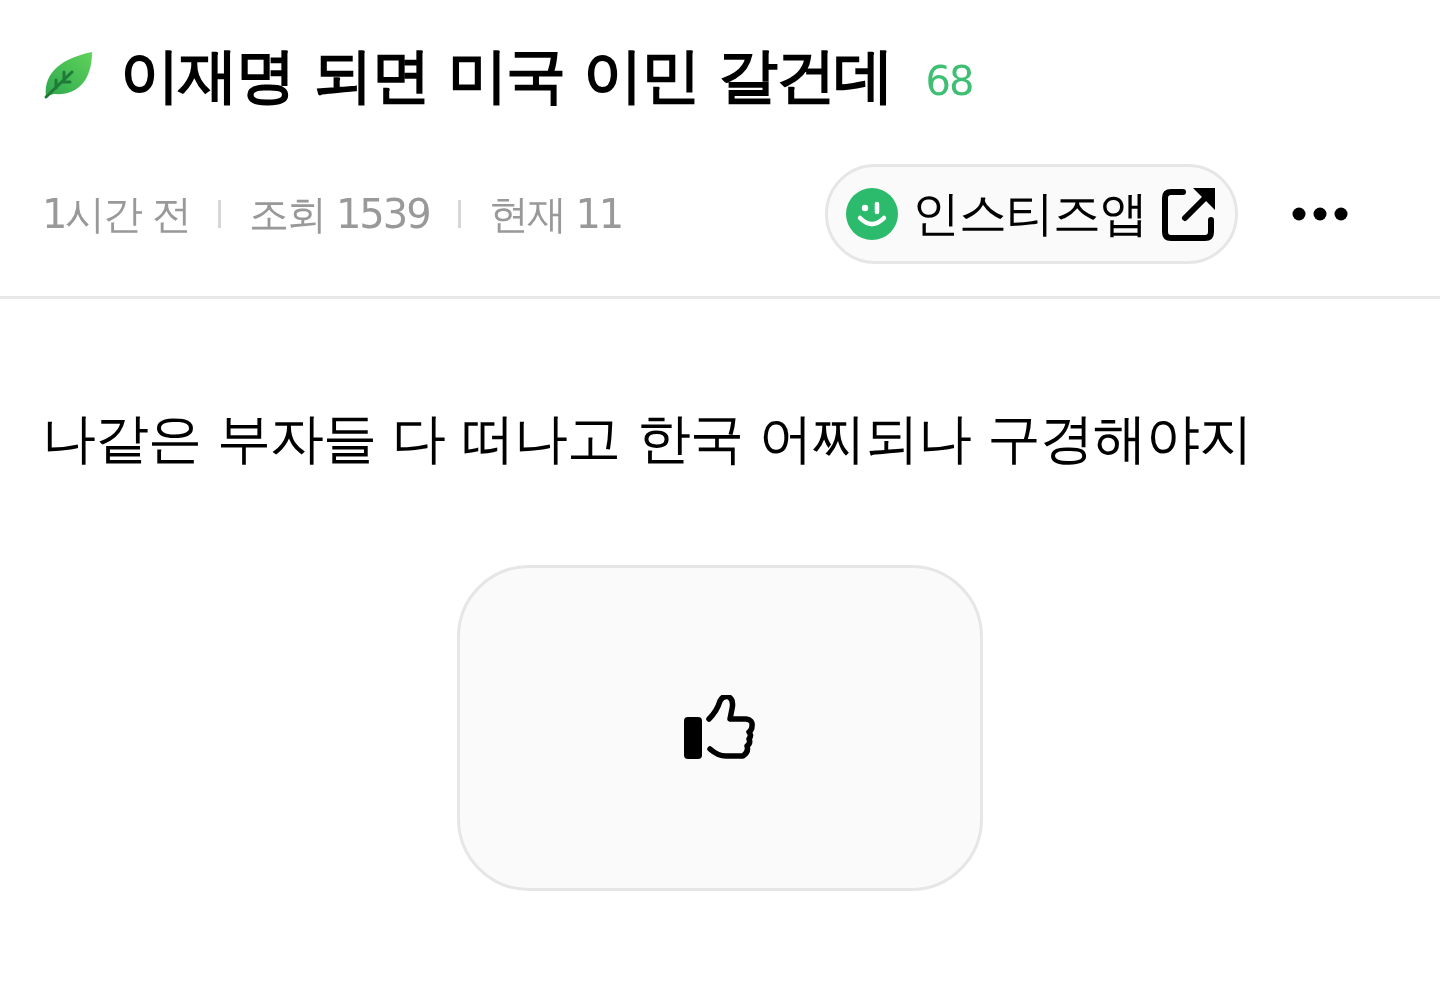  What do you see at coordinates (872, 214) in the screenshot?
I see `smiley-icon` at bounding box center [872, 214].